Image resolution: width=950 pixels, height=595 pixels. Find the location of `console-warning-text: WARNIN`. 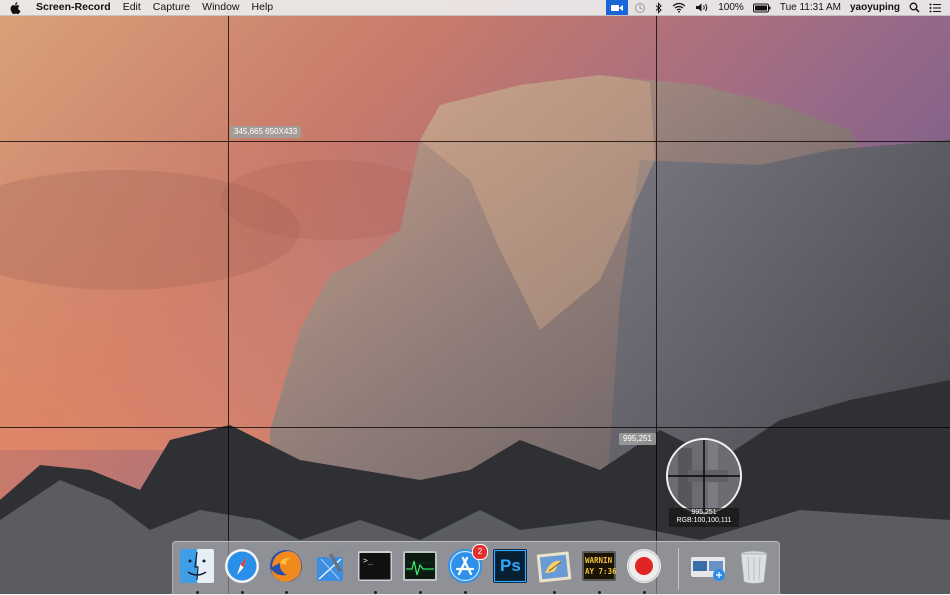

console-warning-text: WARNIN is located at coordinates (599, 560).